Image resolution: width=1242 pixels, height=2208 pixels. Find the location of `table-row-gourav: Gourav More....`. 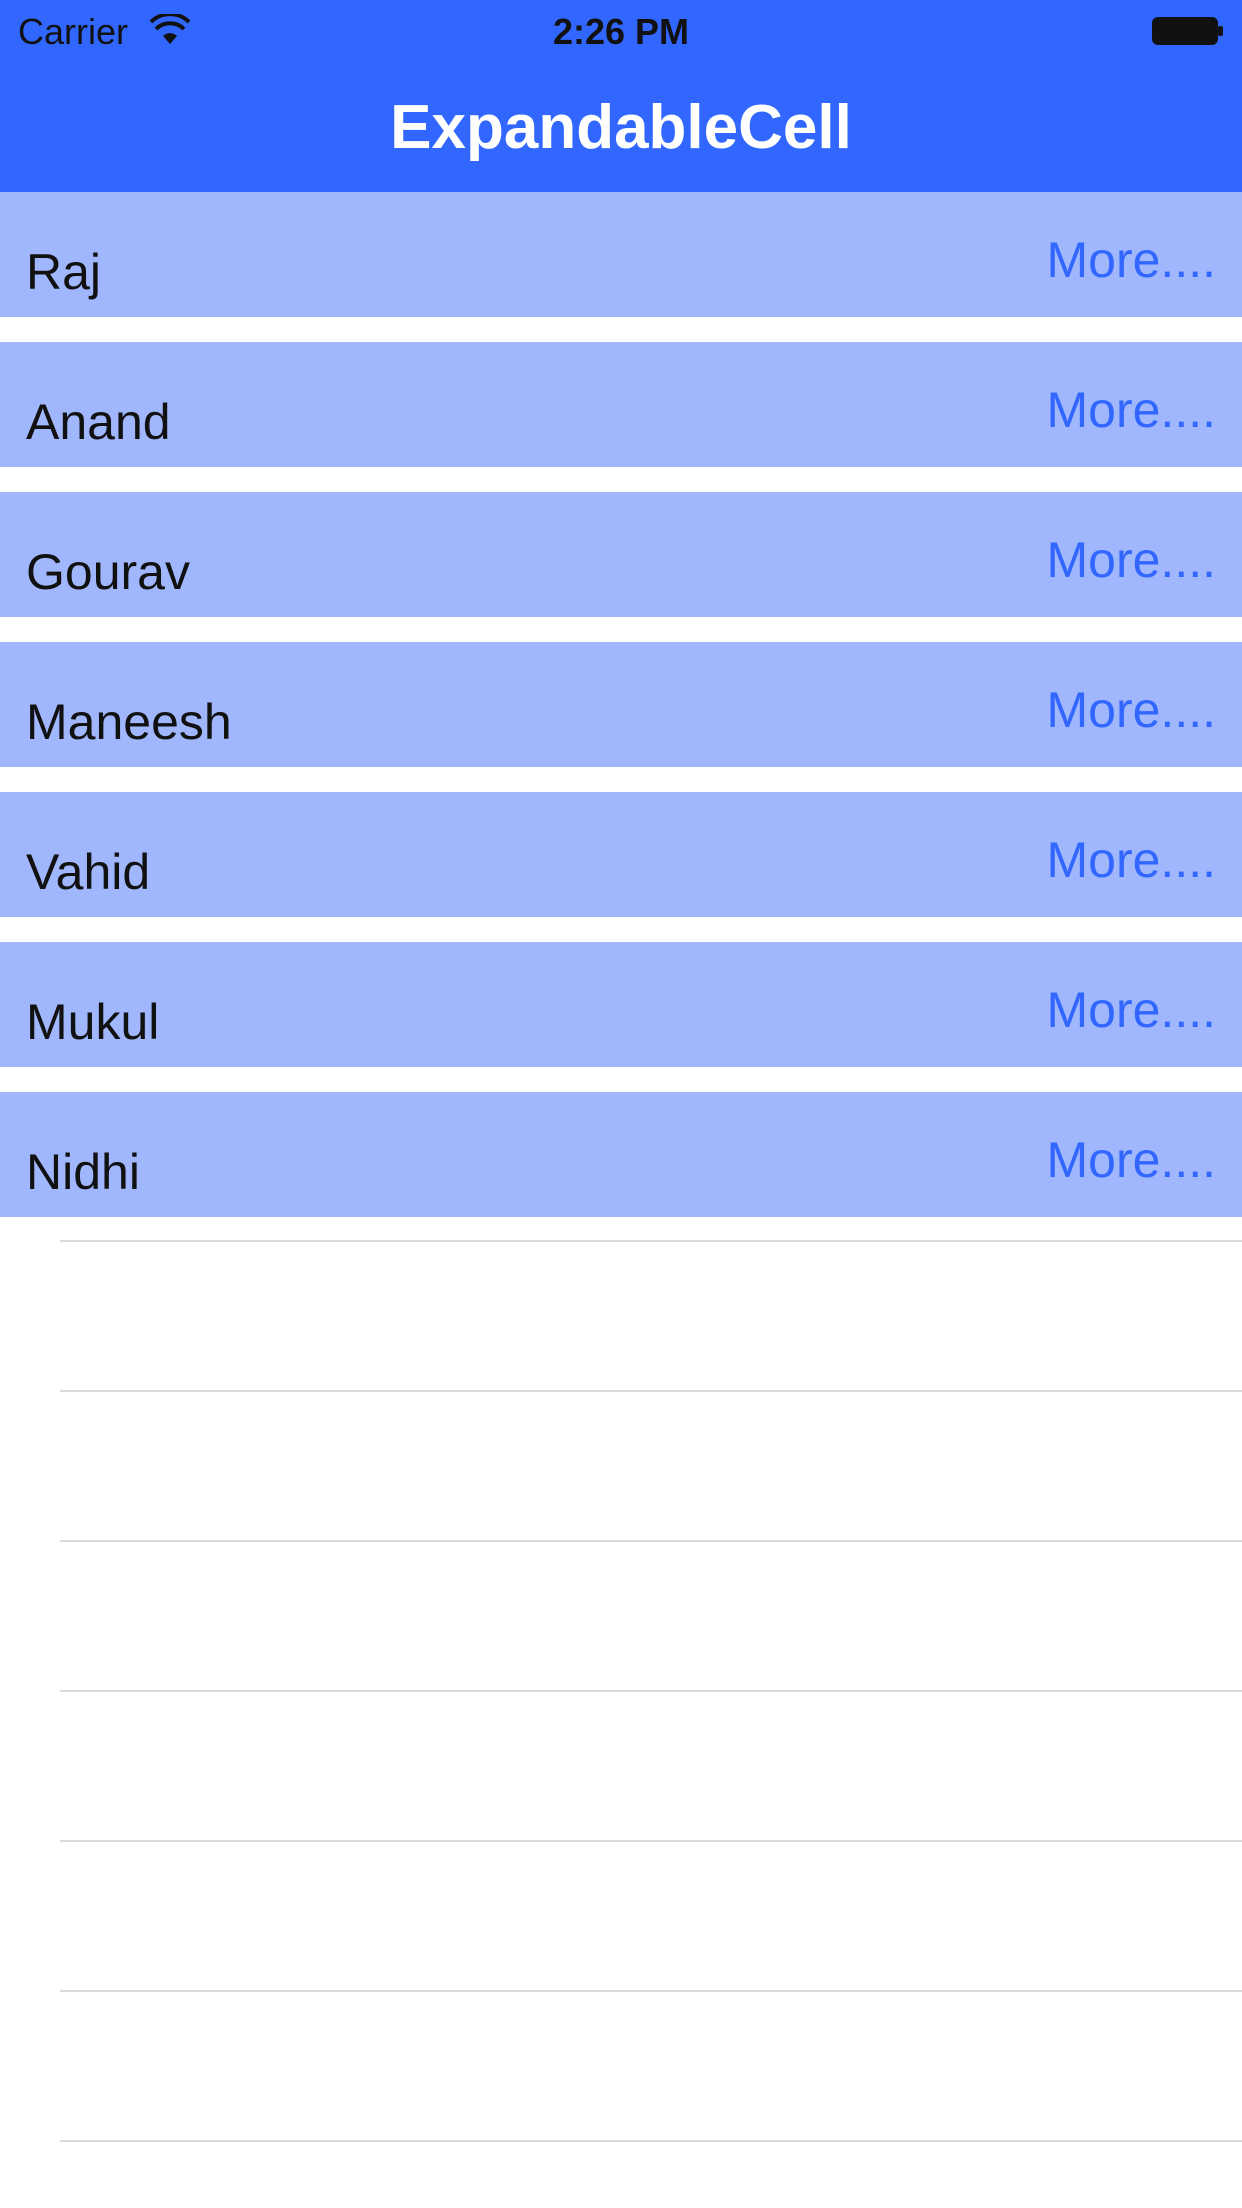

table-row-gourav: Gourav More.... is located at coordinates (621, 554).